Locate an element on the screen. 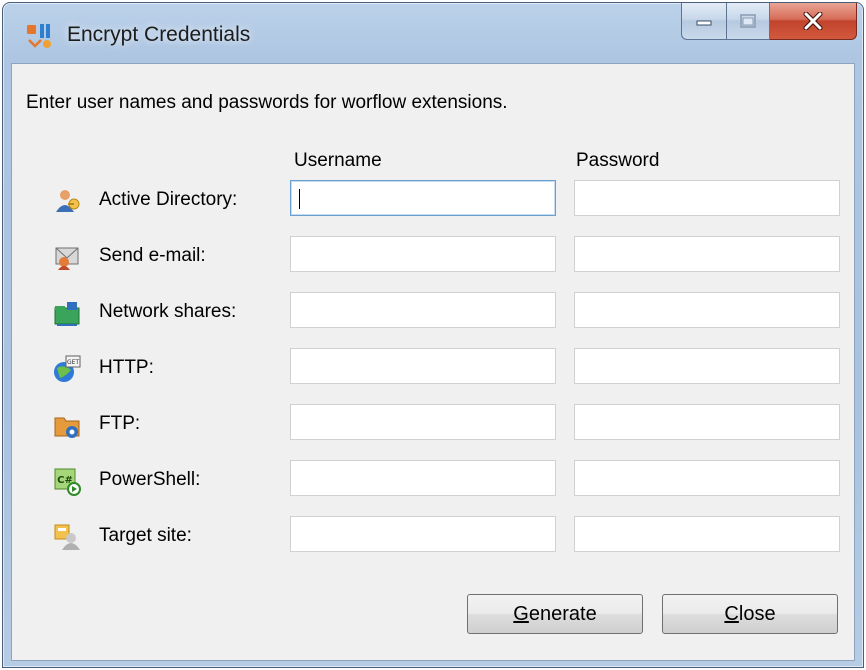  row-label: FTP: is located at coordinates (120, 423).